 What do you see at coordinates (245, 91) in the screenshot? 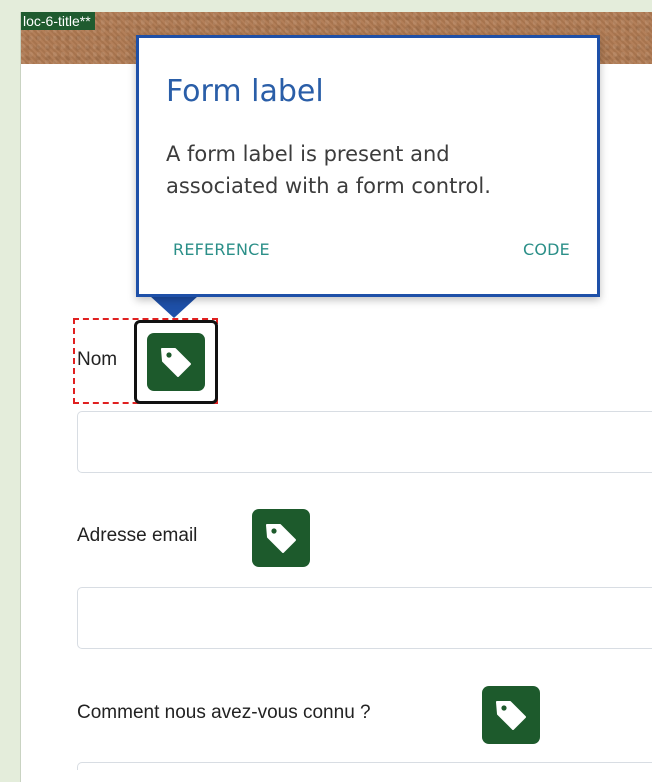
I see `popover-title: Form label` at bounding box center [245, 91].